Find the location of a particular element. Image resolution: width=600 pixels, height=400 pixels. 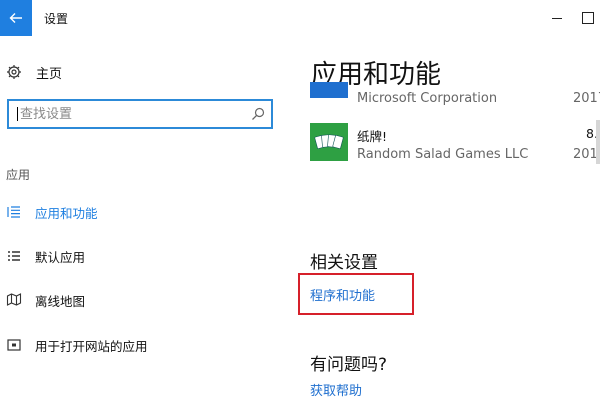

sidebar-item-apps-features: 应用和功能 is located at coordinates (52, 212).